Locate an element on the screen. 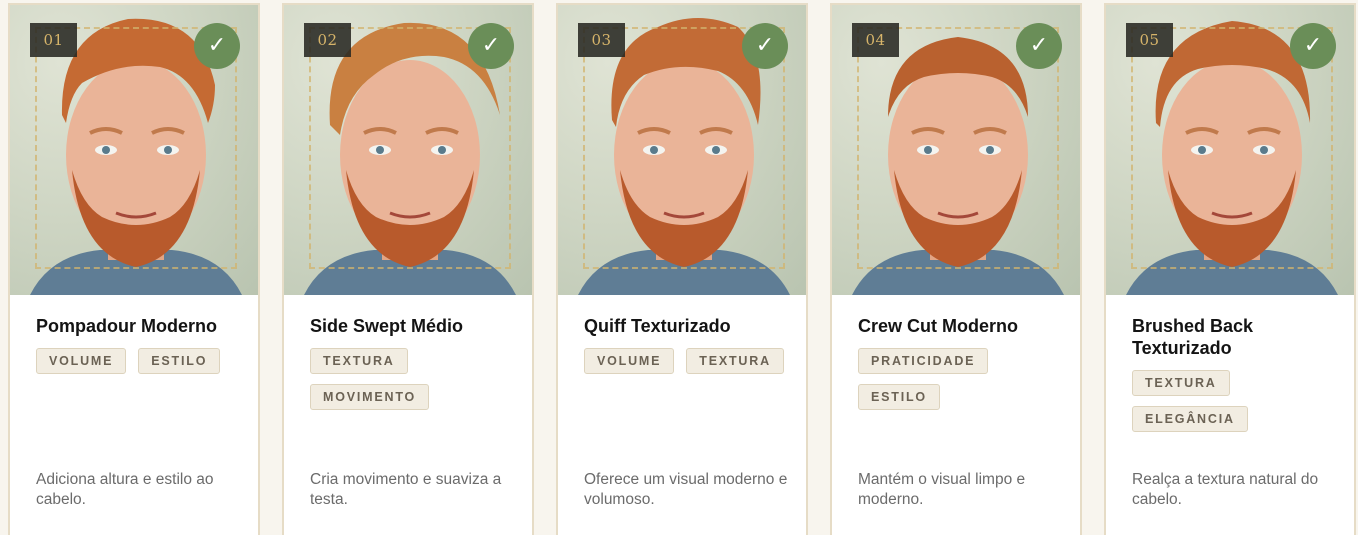  card-number: 05 is located at coordinates (1149, 40).